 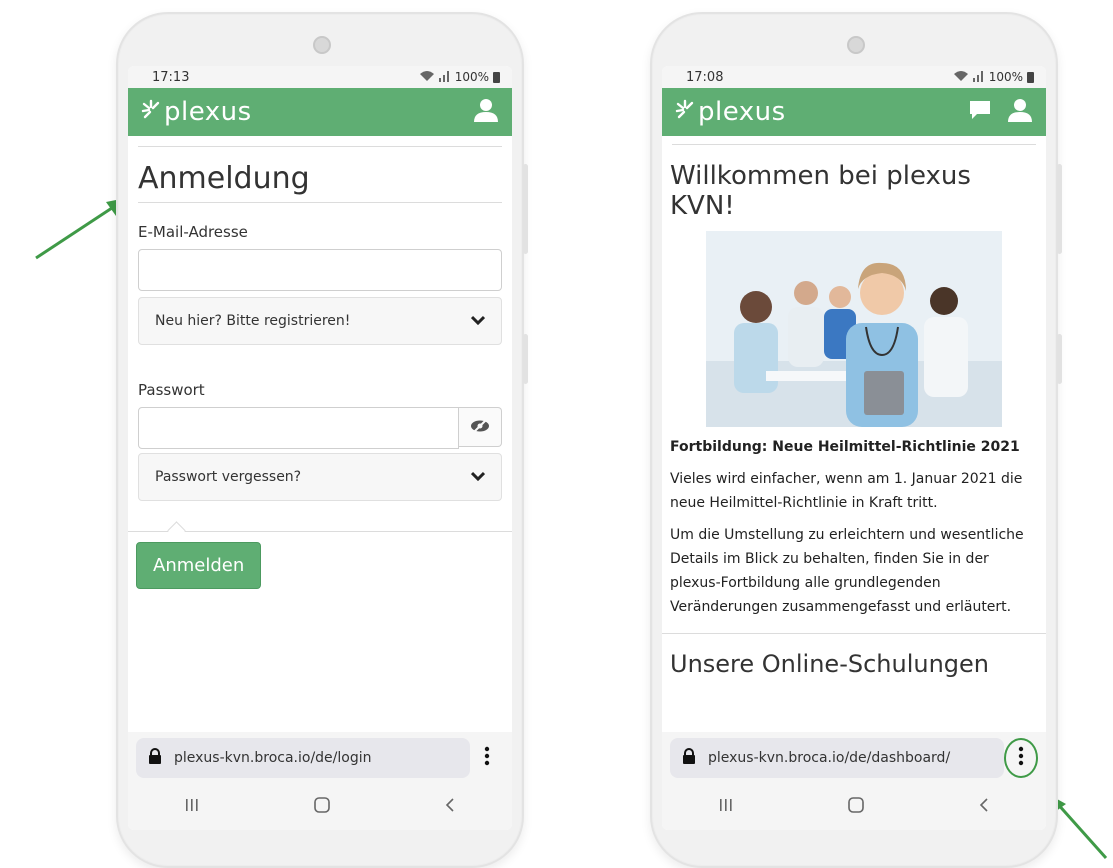 What do you see at coordinates (829, 758) in the screenshot?
I see `url-text: plexus-kvn.broca.io/de/dashboard/` at bounding box center [829, 758].